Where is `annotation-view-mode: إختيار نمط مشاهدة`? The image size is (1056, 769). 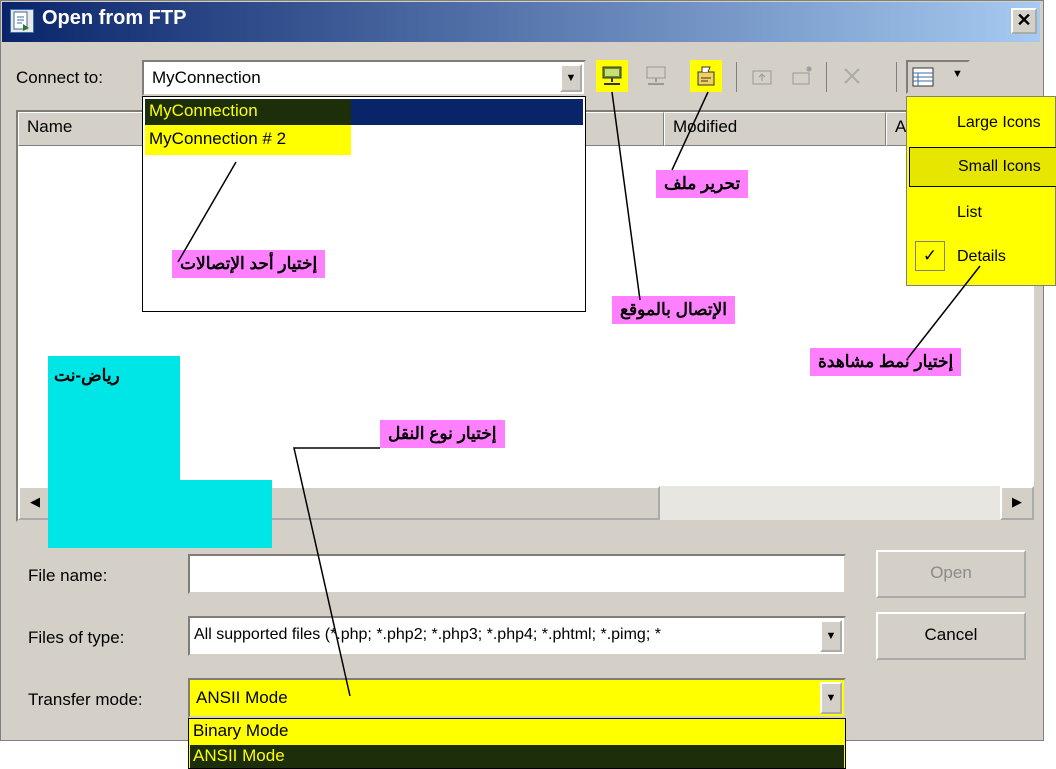
annotation-view-mode: إختيار نمط مشاهدة is located at coordinates (886, 362).